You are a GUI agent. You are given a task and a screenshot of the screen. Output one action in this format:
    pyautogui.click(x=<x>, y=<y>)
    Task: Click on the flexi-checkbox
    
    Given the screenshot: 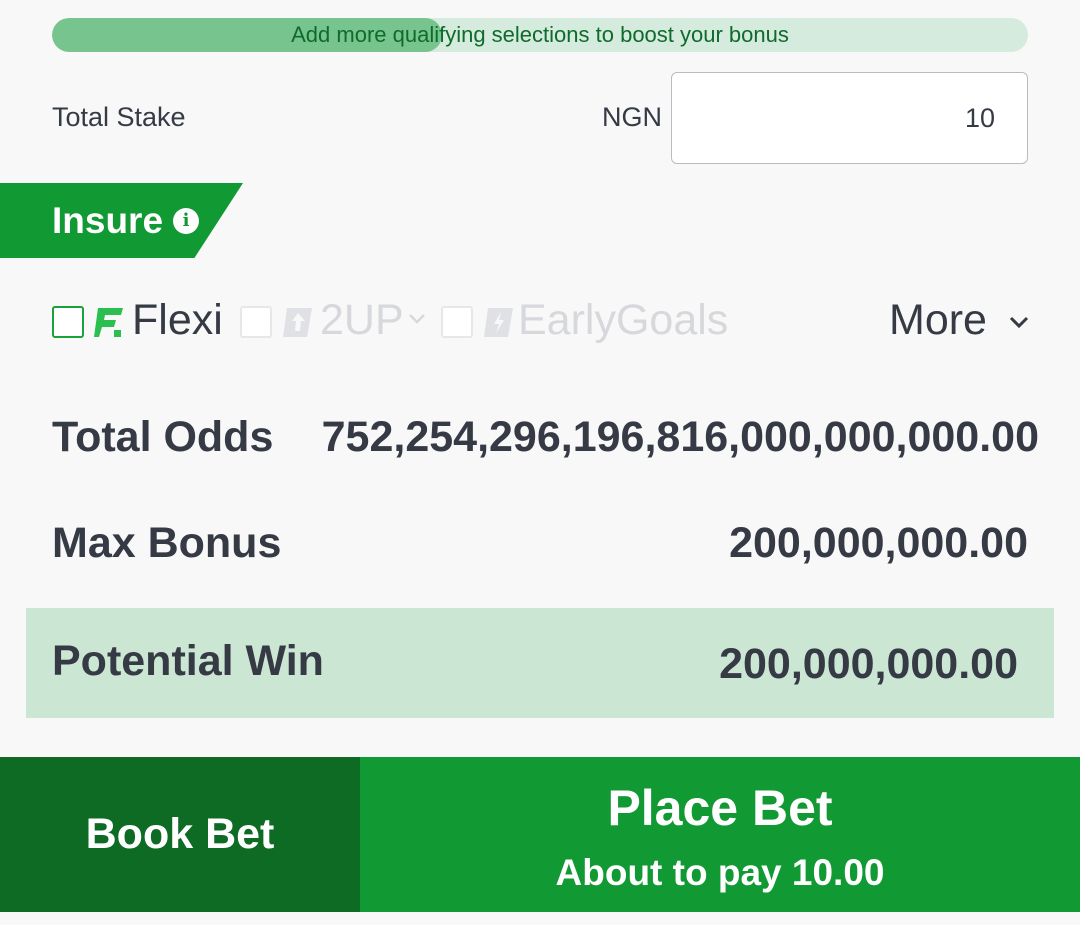 What is the action you would take?
    pyautogui.click(x=68, y=322)
    